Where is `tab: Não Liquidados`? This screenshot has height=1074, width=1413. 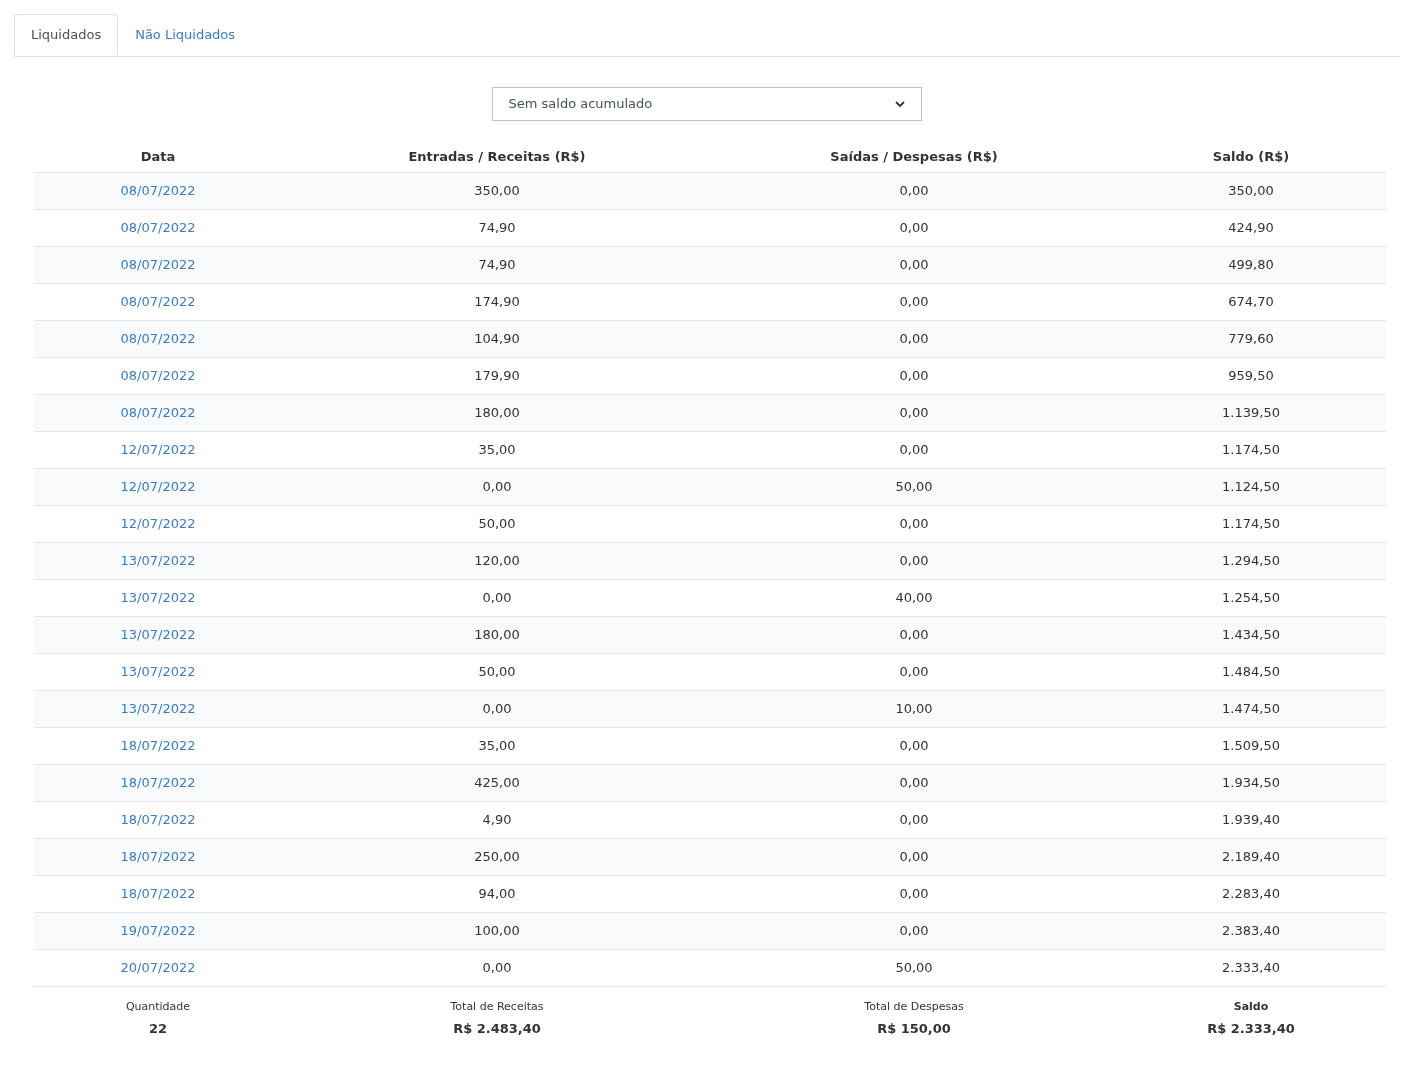 tab: Não Liquidados is located at coordinates (185, 35).